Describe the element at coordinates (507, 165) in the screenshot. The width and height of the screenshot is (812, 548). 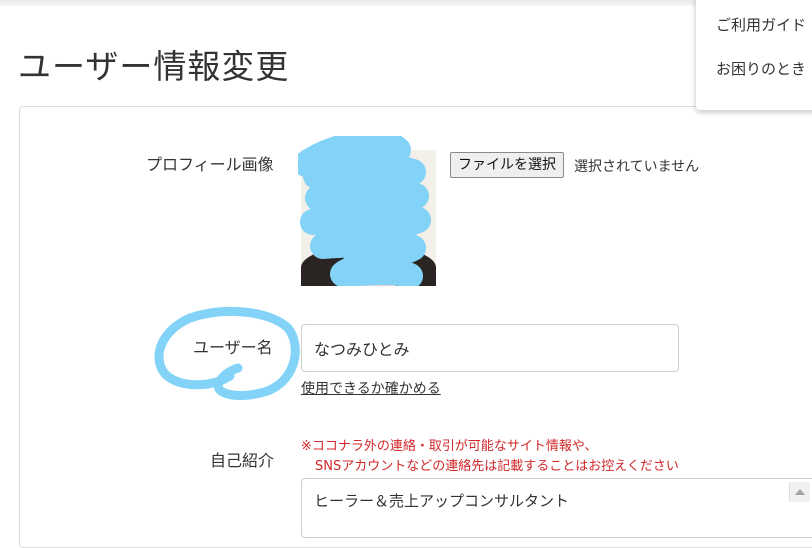
I see `choose-file-button: ファイルを選択` at that location.